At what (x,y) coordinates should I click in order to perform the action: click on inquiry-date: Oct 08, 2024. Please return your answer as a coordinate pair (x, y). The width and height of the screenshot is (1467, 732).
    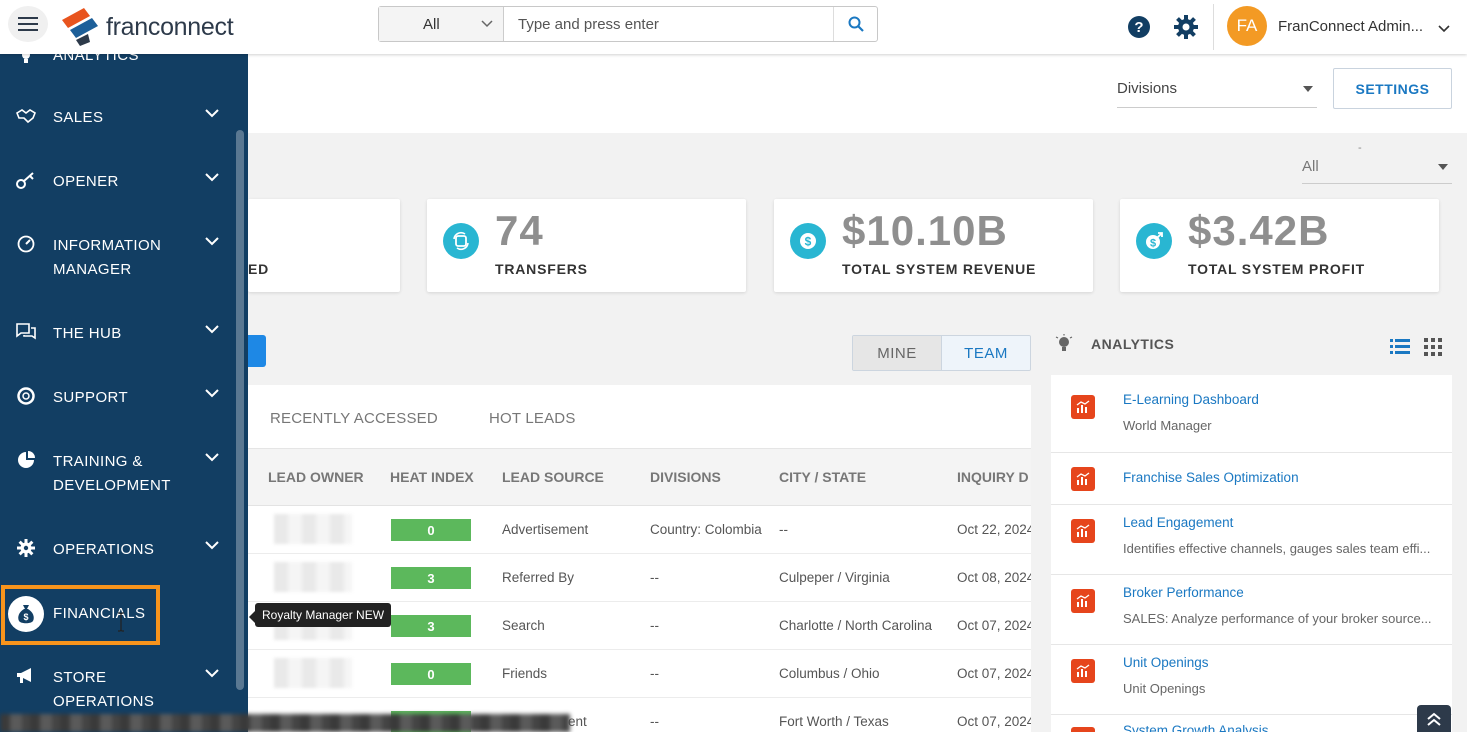
    Looking at the image, I should click on (994, 577).